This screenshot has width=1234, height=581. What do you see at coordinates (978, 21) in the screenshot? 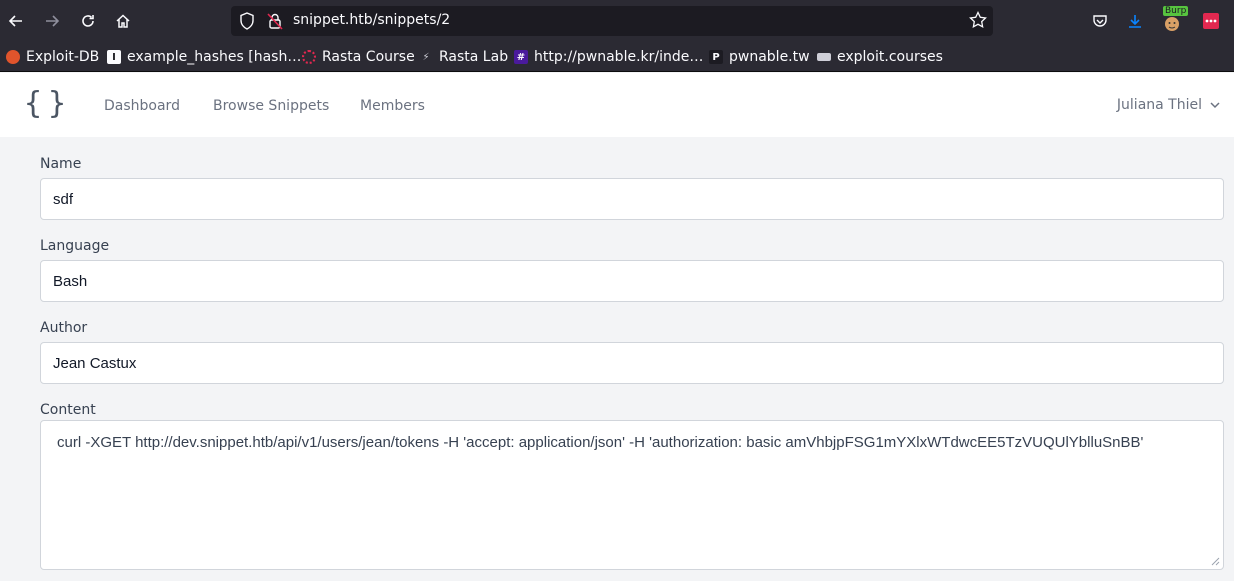
I see `bookmark-star-icon` at bounding box center [978, 21].